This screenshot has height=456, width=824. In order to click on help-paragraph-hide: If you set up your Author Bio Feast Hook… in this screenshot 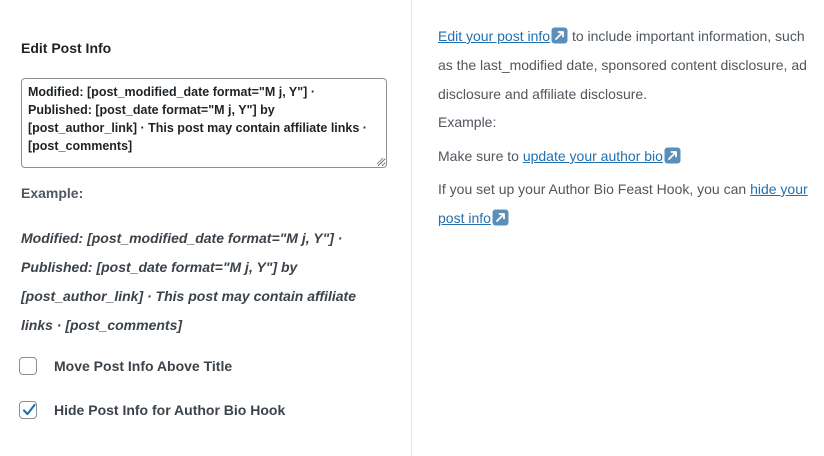, I will do `click(623, 204)`.